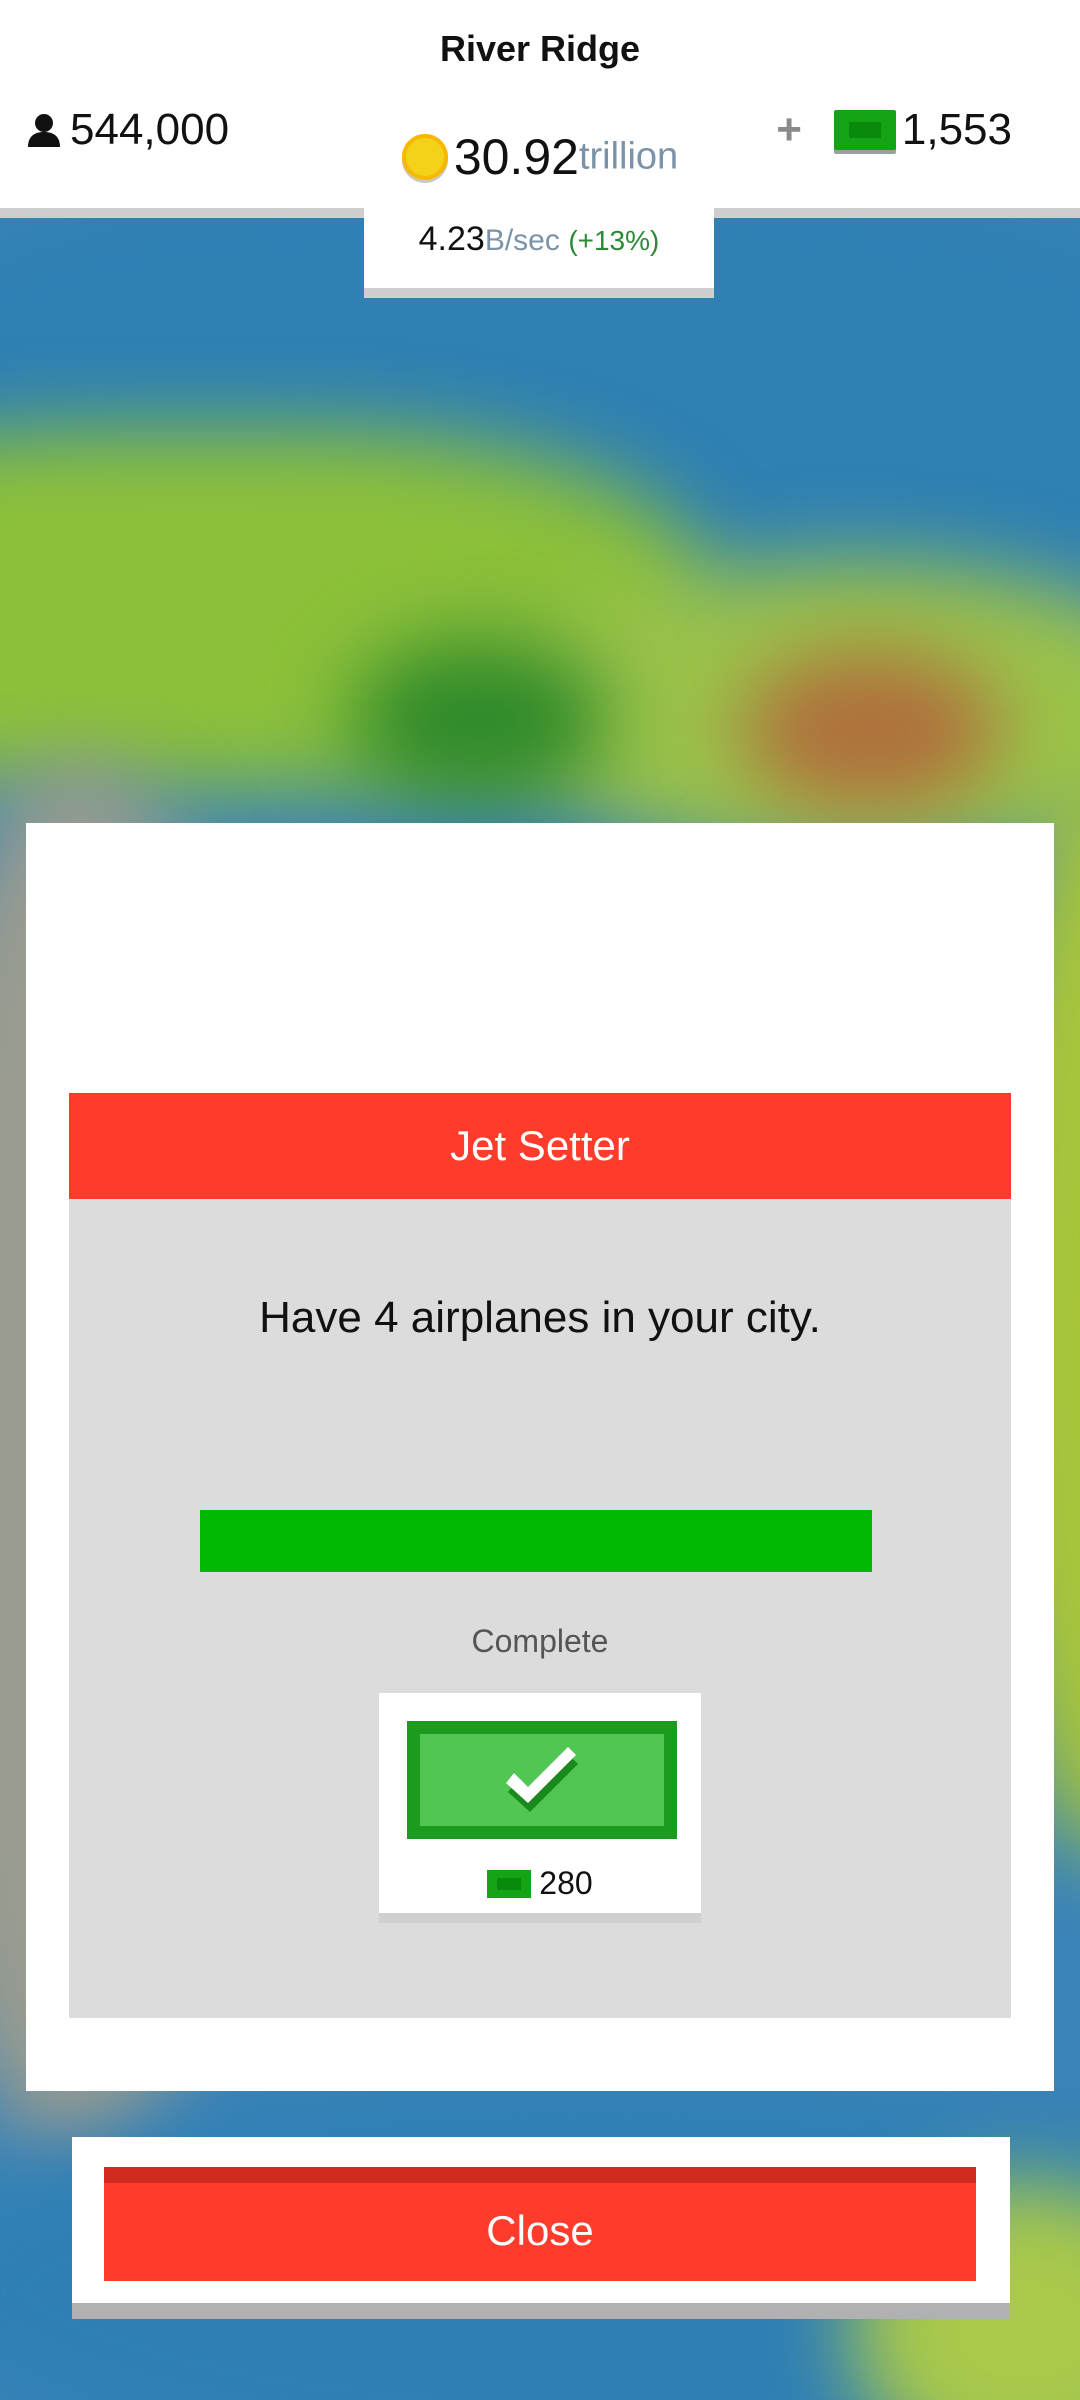 Image resolution: width=1080 pixels, height=2400 pixels. Describe the element at coordinates (451, 239) in the screenshot. I see `rate-value: 4.23` at that location.